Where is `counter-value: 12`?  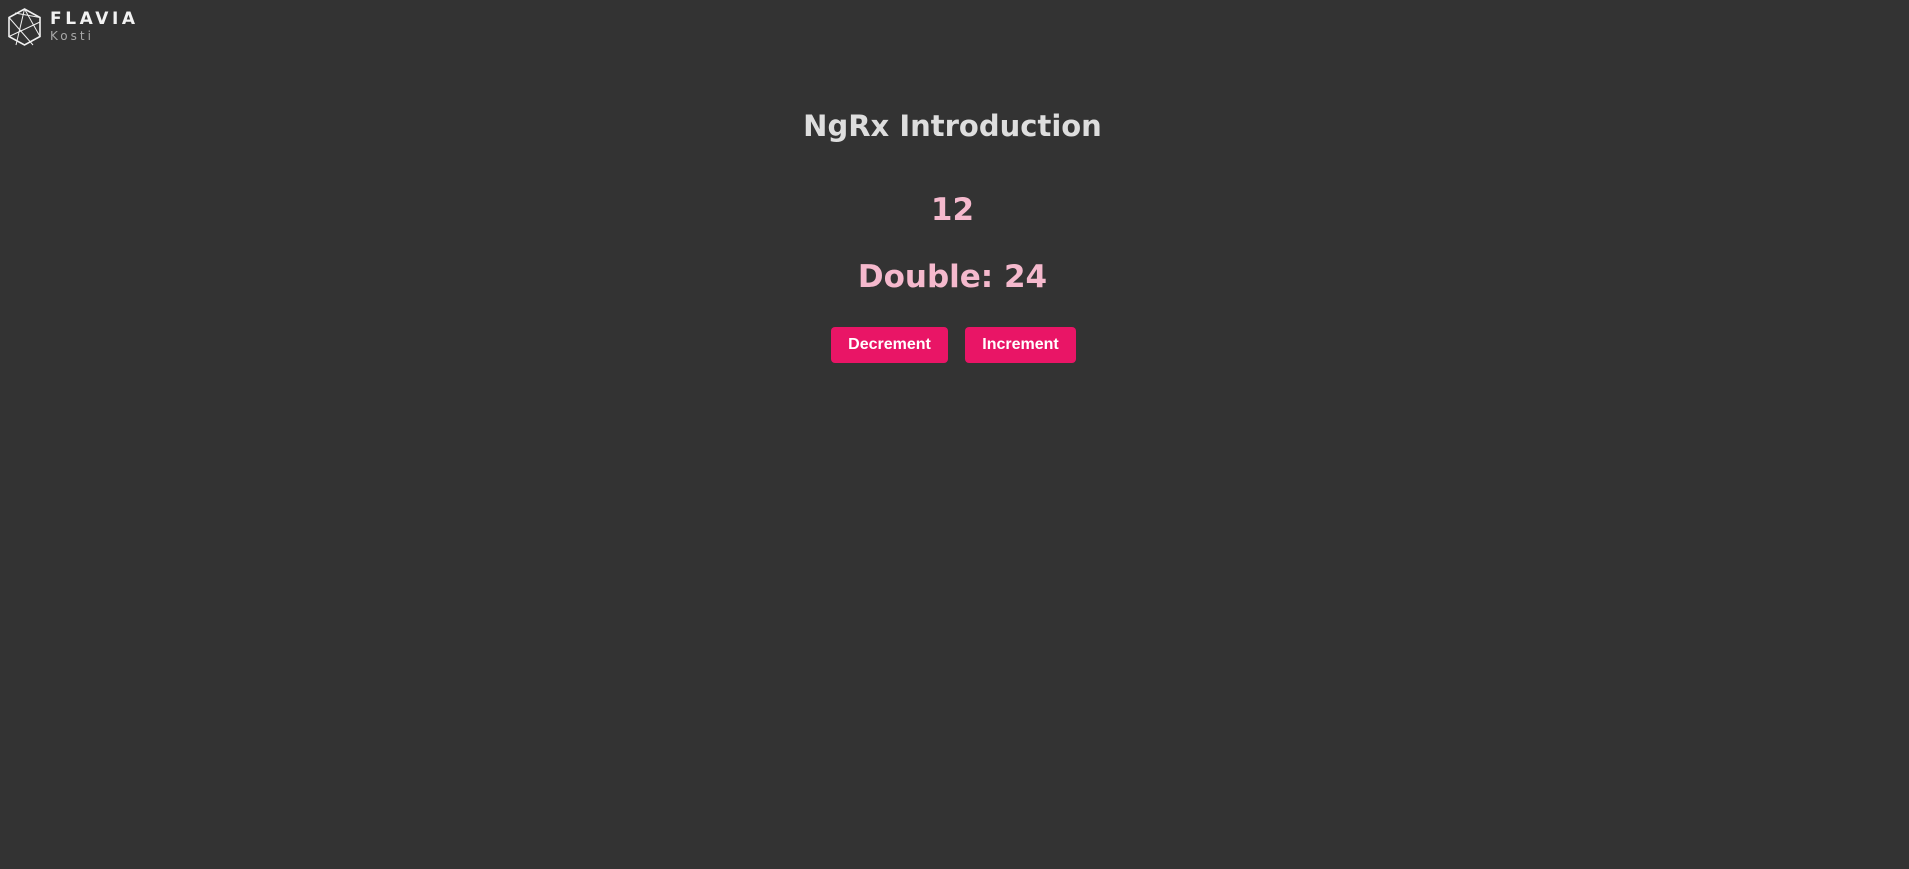
counter-value: 12 is located at coordinates (952, 210).